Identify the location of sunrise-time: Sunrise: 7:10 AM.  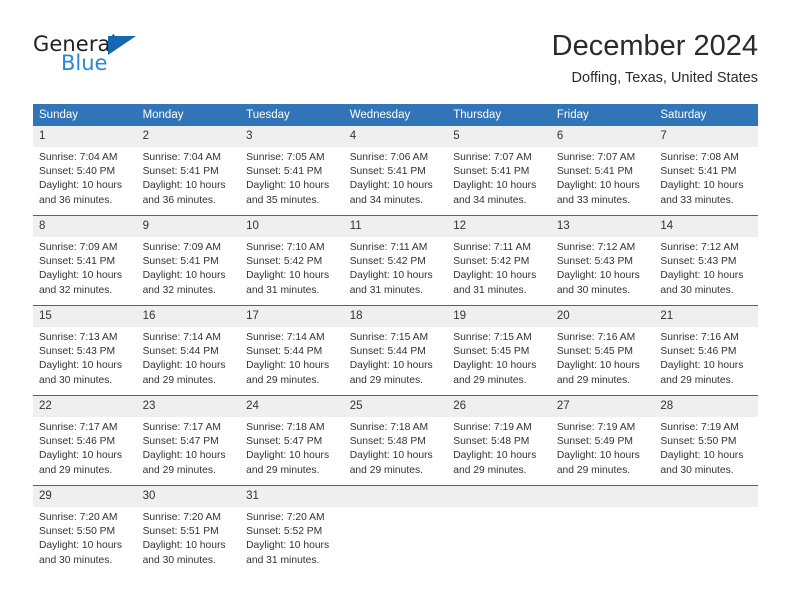
(285, 247).